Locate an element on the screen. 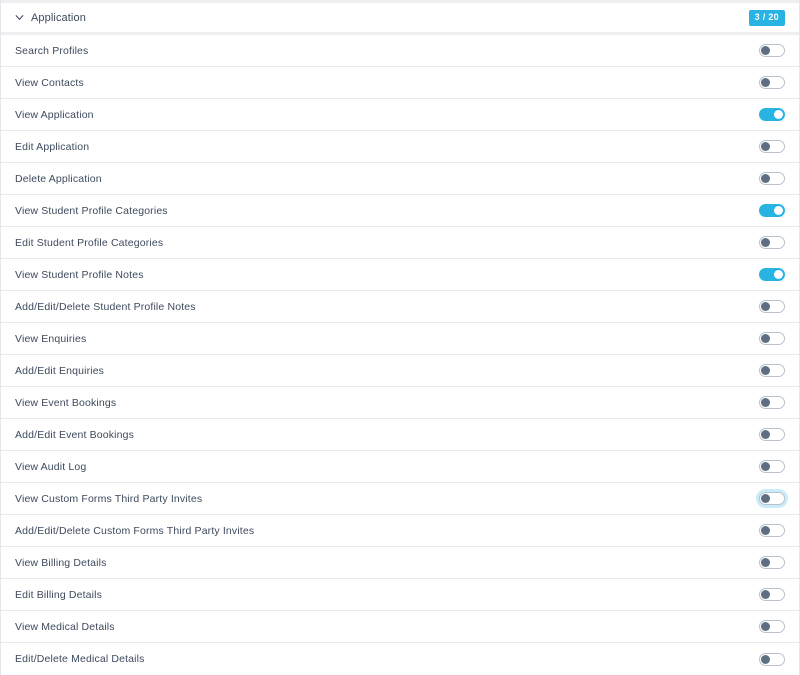 The height and width of the screenshot is (675, 800). permission-row: Edit Billing Details is located at coordinates (400, 595).